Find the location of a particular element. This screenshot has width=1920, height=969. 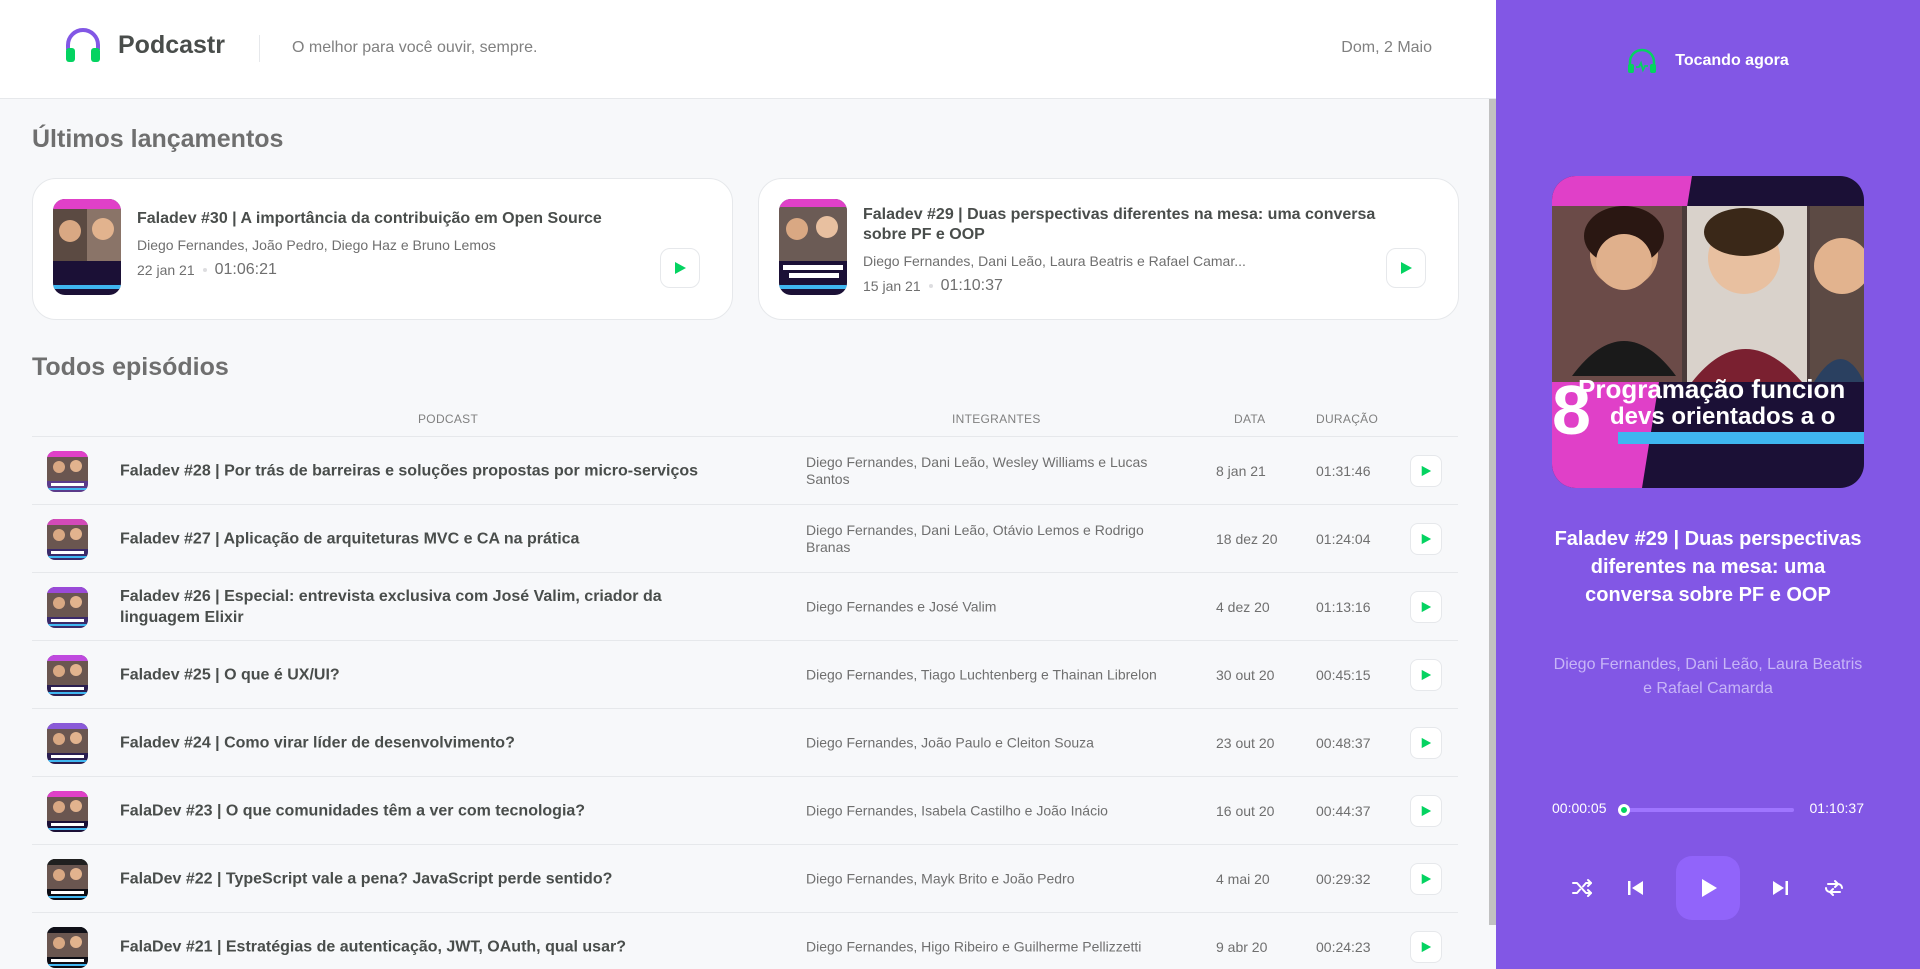

tagline: O melhor para você ouvir, sempre. is located at coordinates (415, 47).